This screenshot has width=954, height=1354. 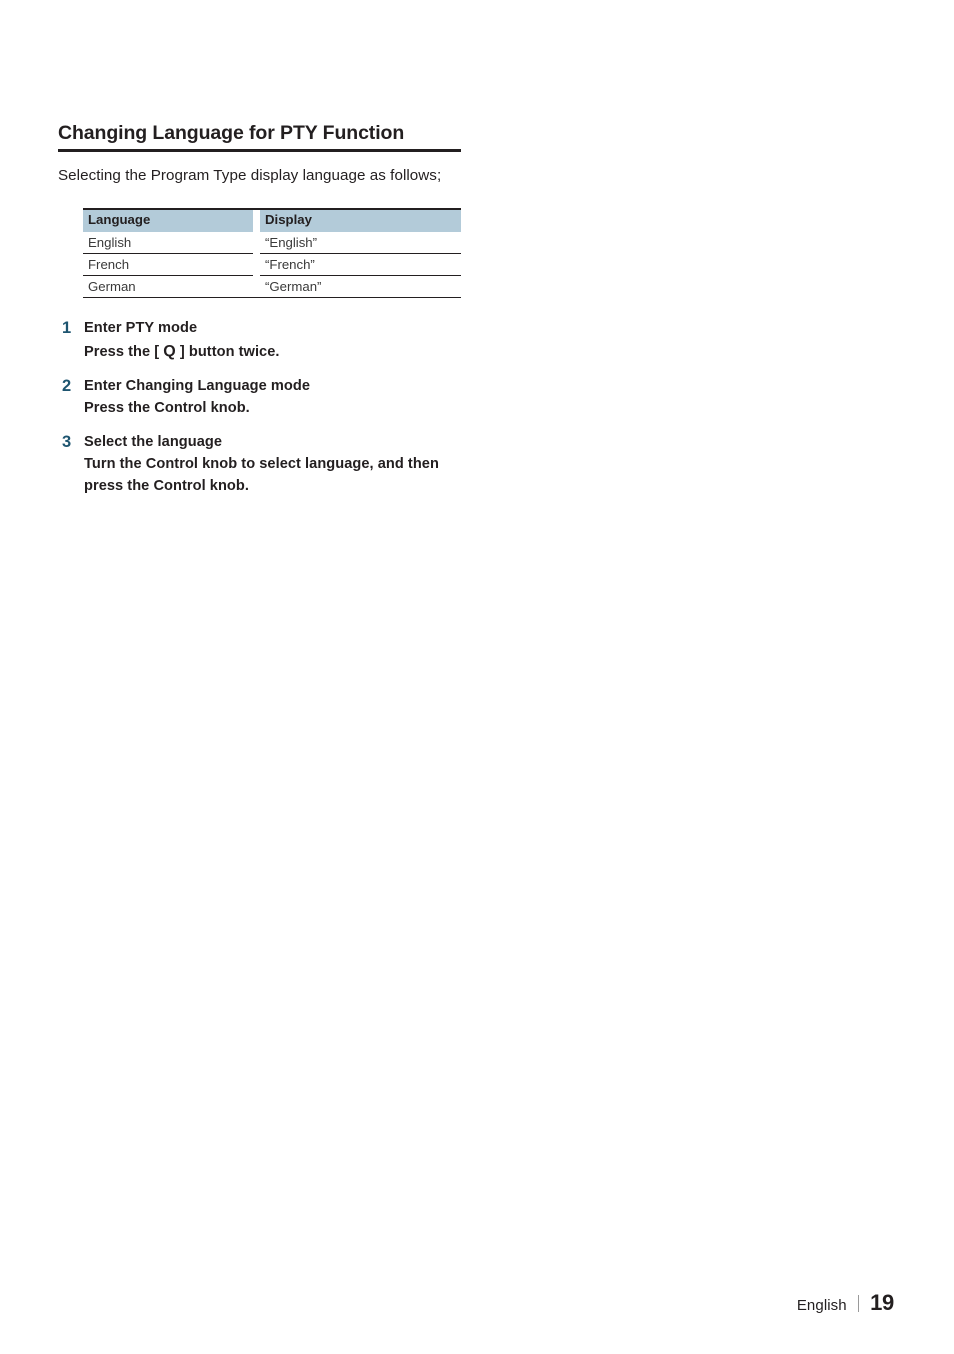 What do you see at coordinates (858, 1303) in the screenshot?
I see `footer-divider` at bounding box center [858, 1303].